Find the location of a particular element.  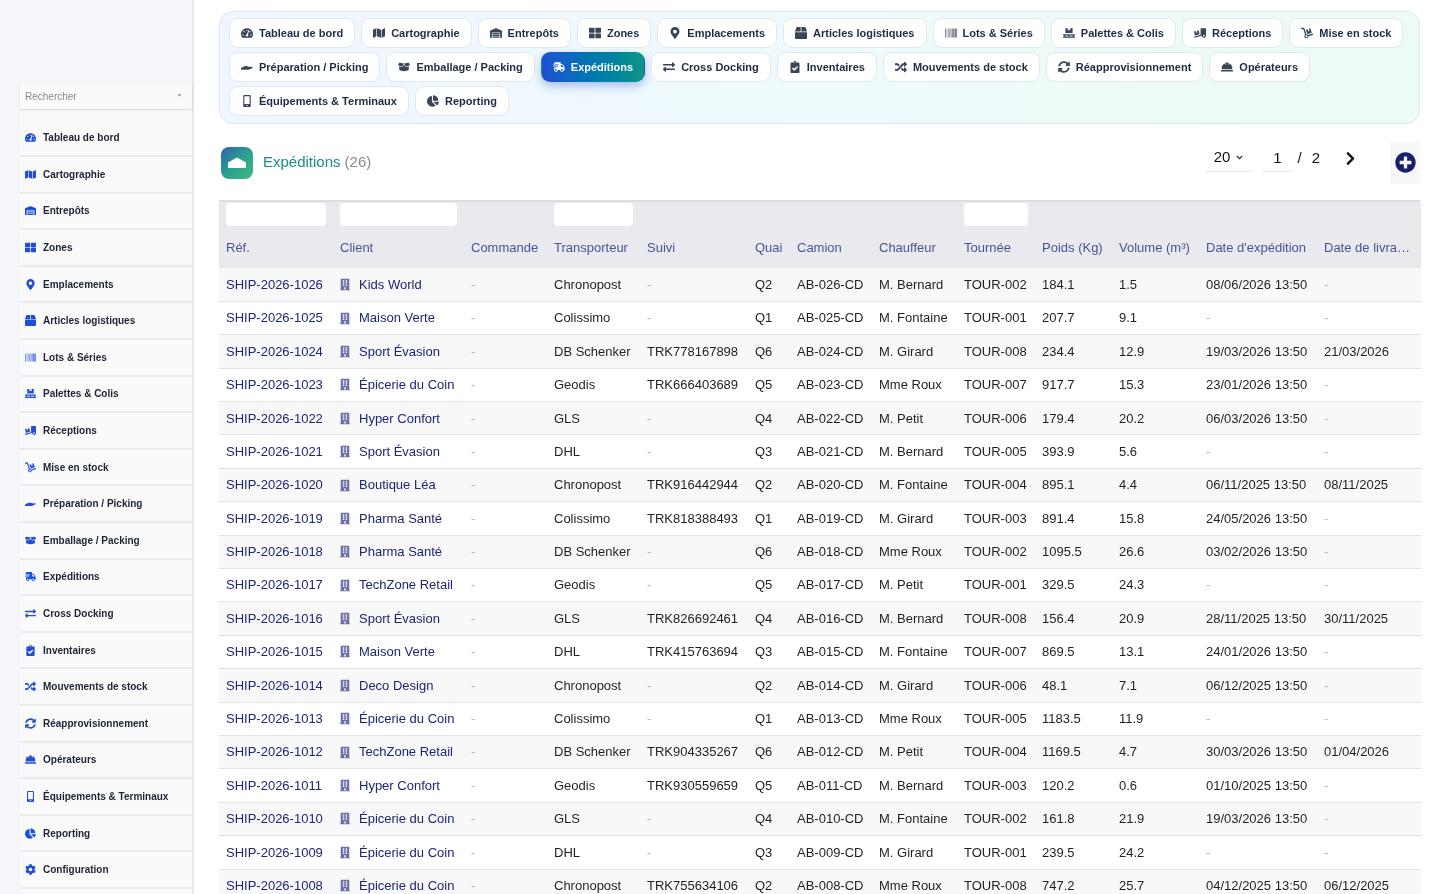

nav-tab: Mise en stock is located at coordinates (1346, 33).